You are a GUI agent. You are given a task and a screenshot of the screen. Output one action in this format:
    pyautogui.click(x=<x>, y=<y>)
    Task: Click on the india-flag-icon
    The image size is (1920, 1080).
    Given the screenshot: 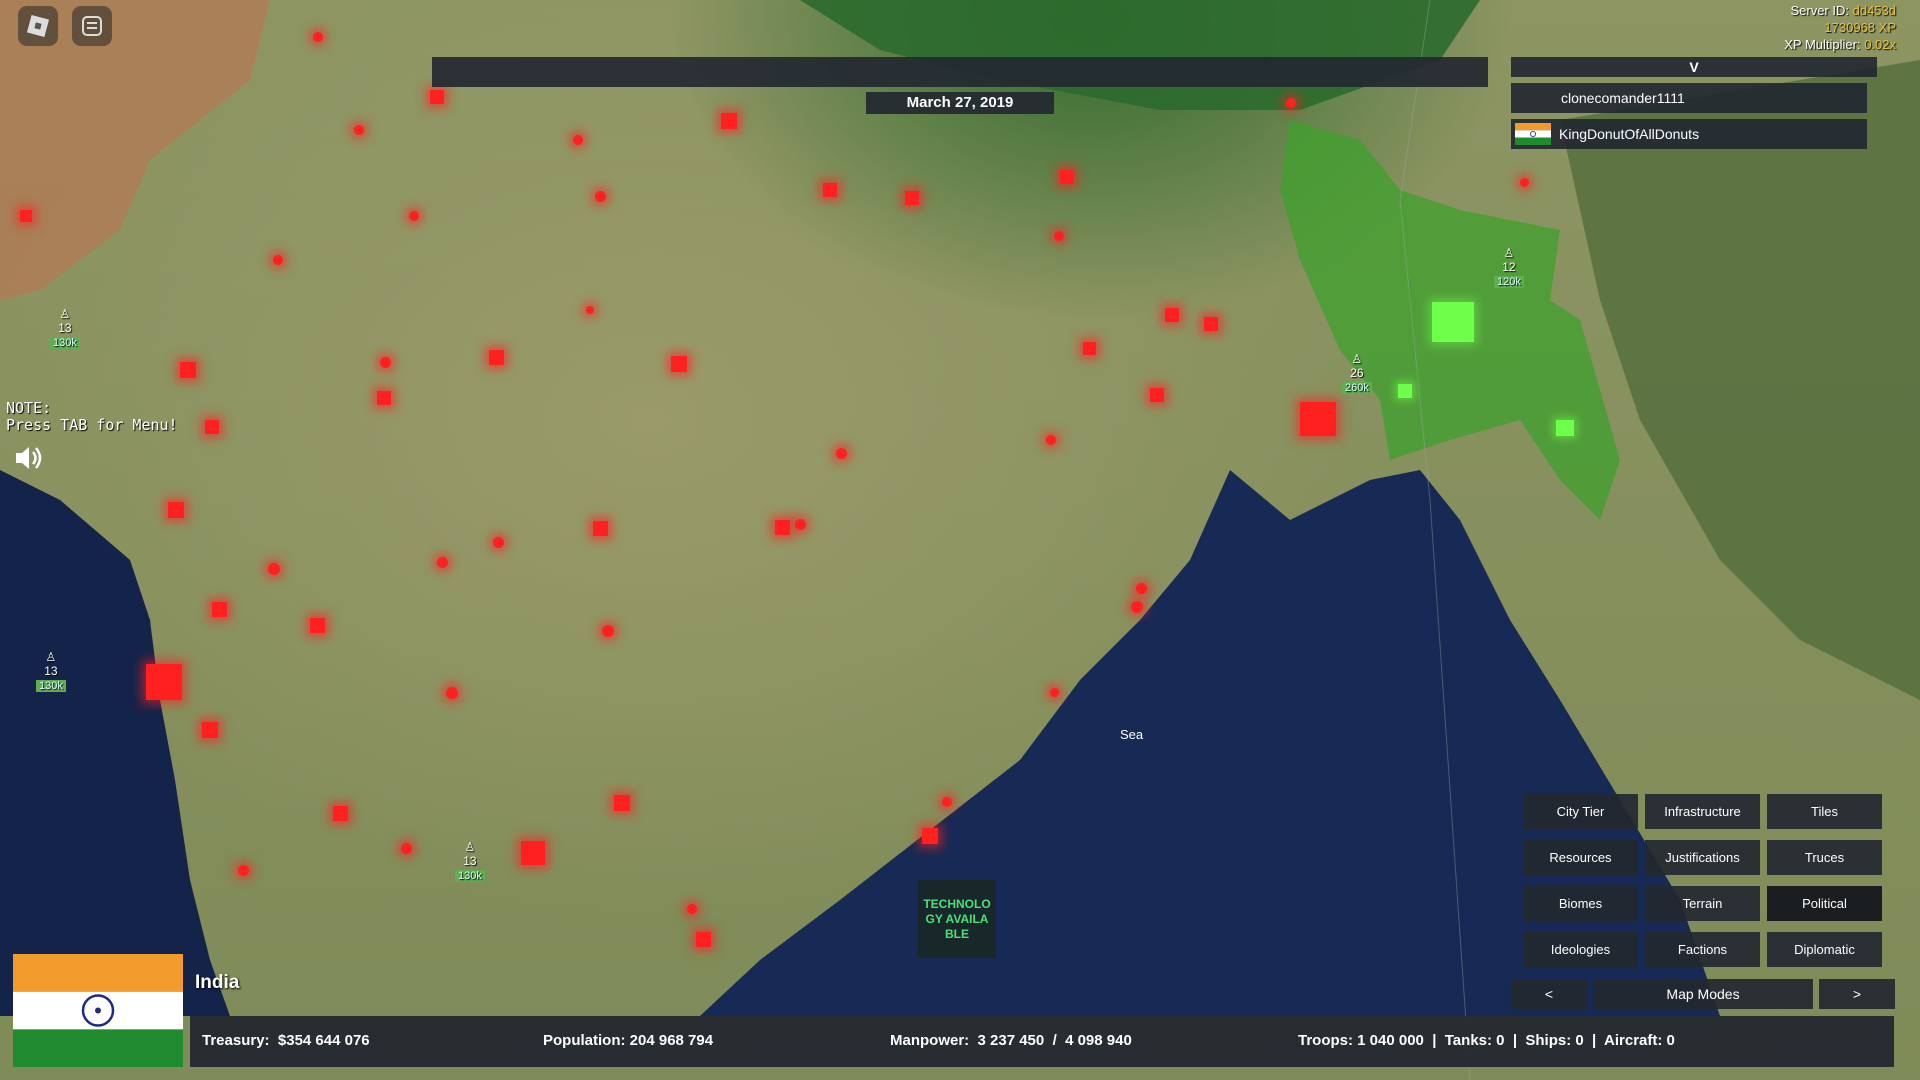 What is the action you would take?
    pyautogui.click(x=1533, y=134)
    